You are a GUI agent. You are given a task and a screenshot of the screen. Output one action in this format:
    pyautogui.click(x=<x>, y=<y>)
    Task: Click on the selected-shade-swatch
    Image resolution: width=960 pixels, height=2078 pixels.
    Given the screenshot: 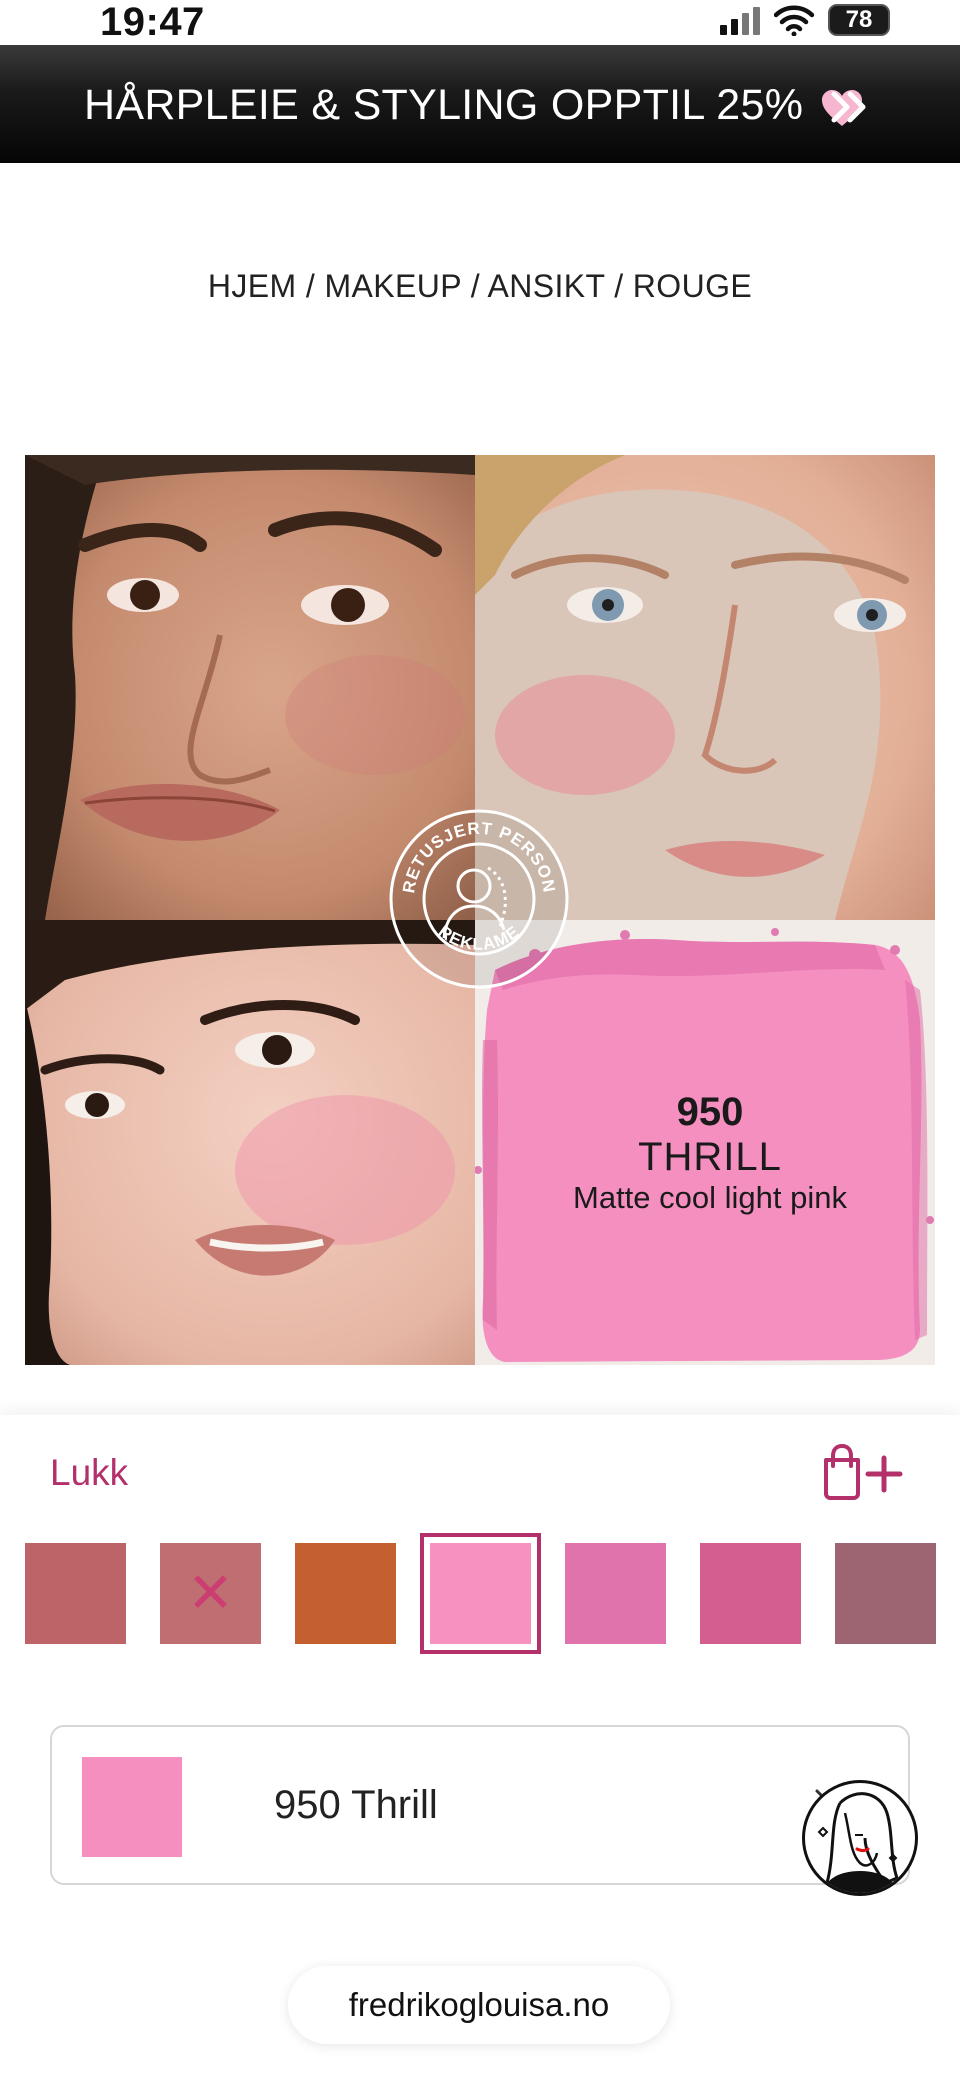 What is the action you would take?
    pyautogui.click(x=132, y=1807)
    